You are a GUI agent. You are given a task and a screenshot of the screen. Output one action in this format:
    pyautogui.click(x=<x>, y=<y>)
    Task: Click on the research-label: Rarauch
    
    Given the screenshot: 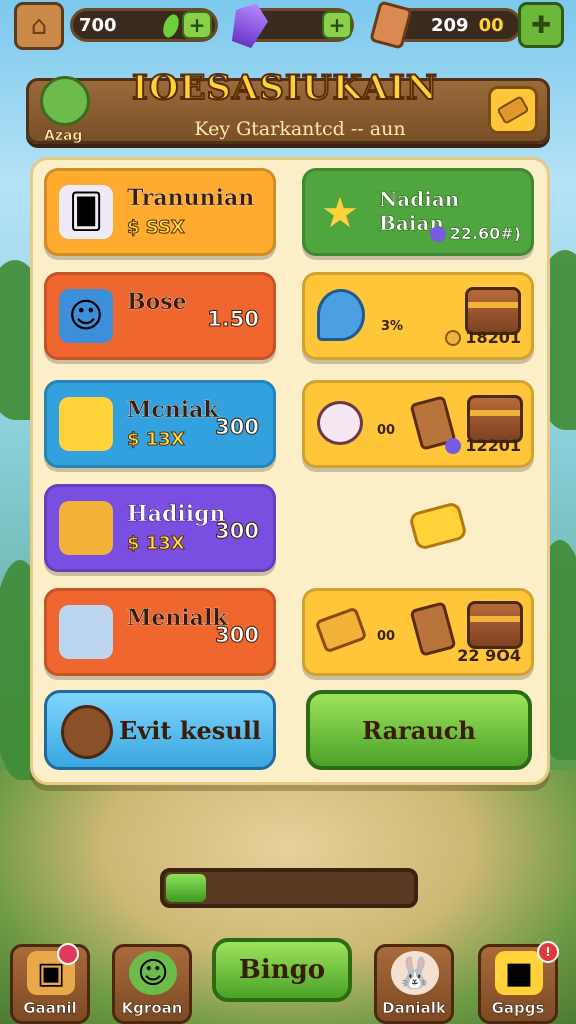 What is the action you would take?
    pyautogui.click(x=419, y=730)
    